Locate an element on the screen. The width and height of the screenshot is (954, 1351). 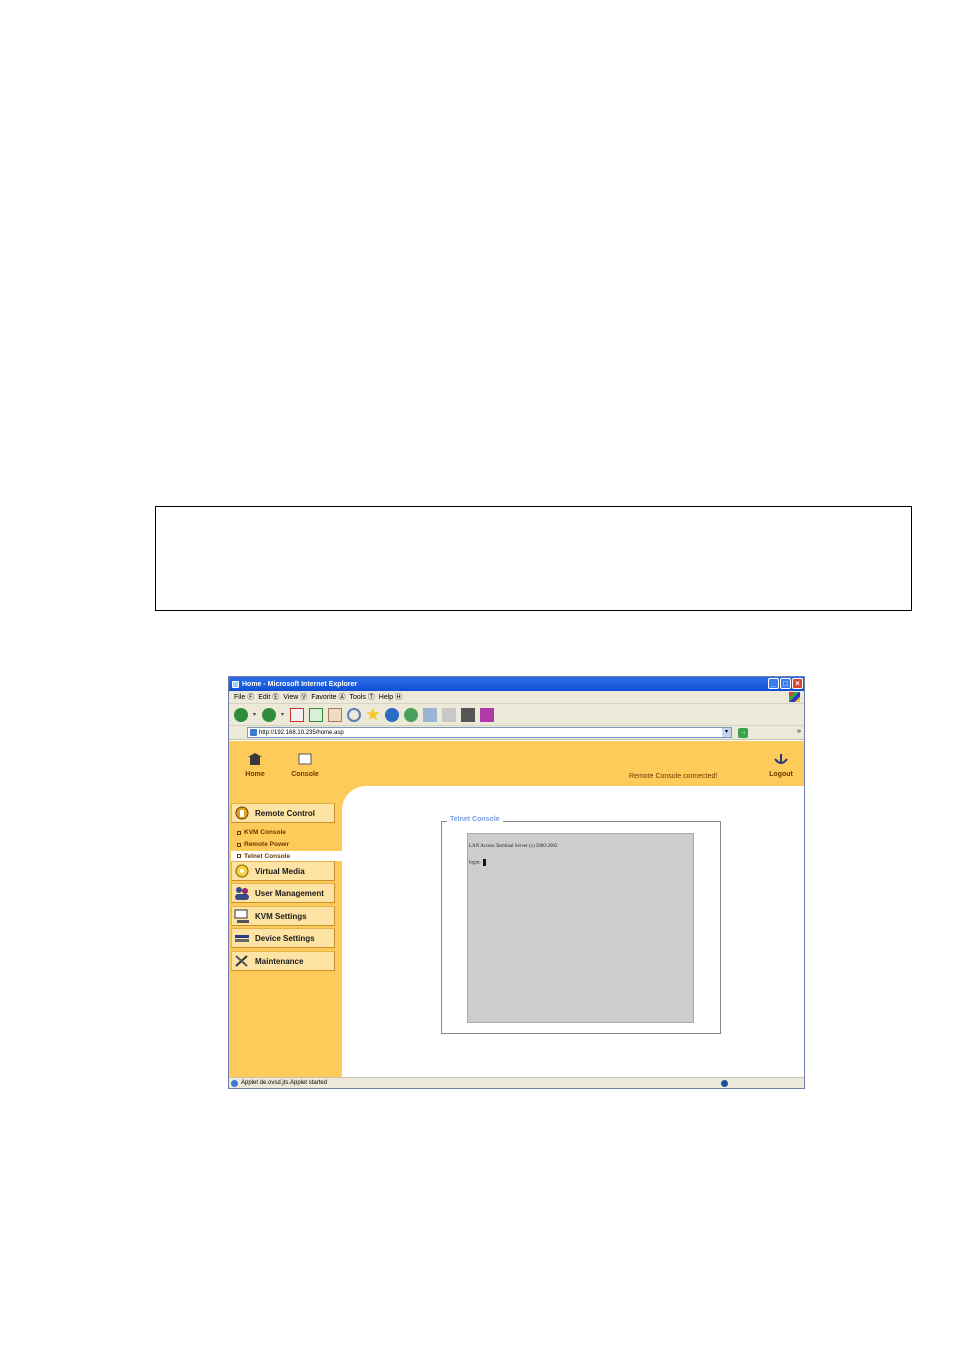
menu-file: File Ⓕ is located at coordinates (244, 697).